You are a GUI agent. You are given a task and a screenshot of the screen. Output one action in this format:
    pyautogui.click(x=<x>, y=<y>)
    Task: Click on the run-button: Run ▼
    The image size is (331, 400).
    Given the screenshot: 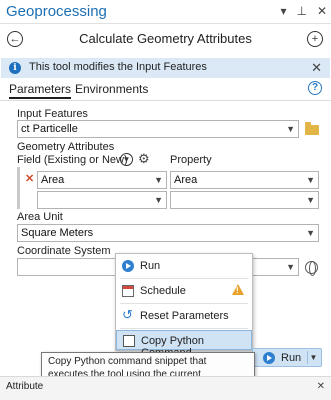 What is the action you would take?
    pyautogui.click(x=287, y=357)
    